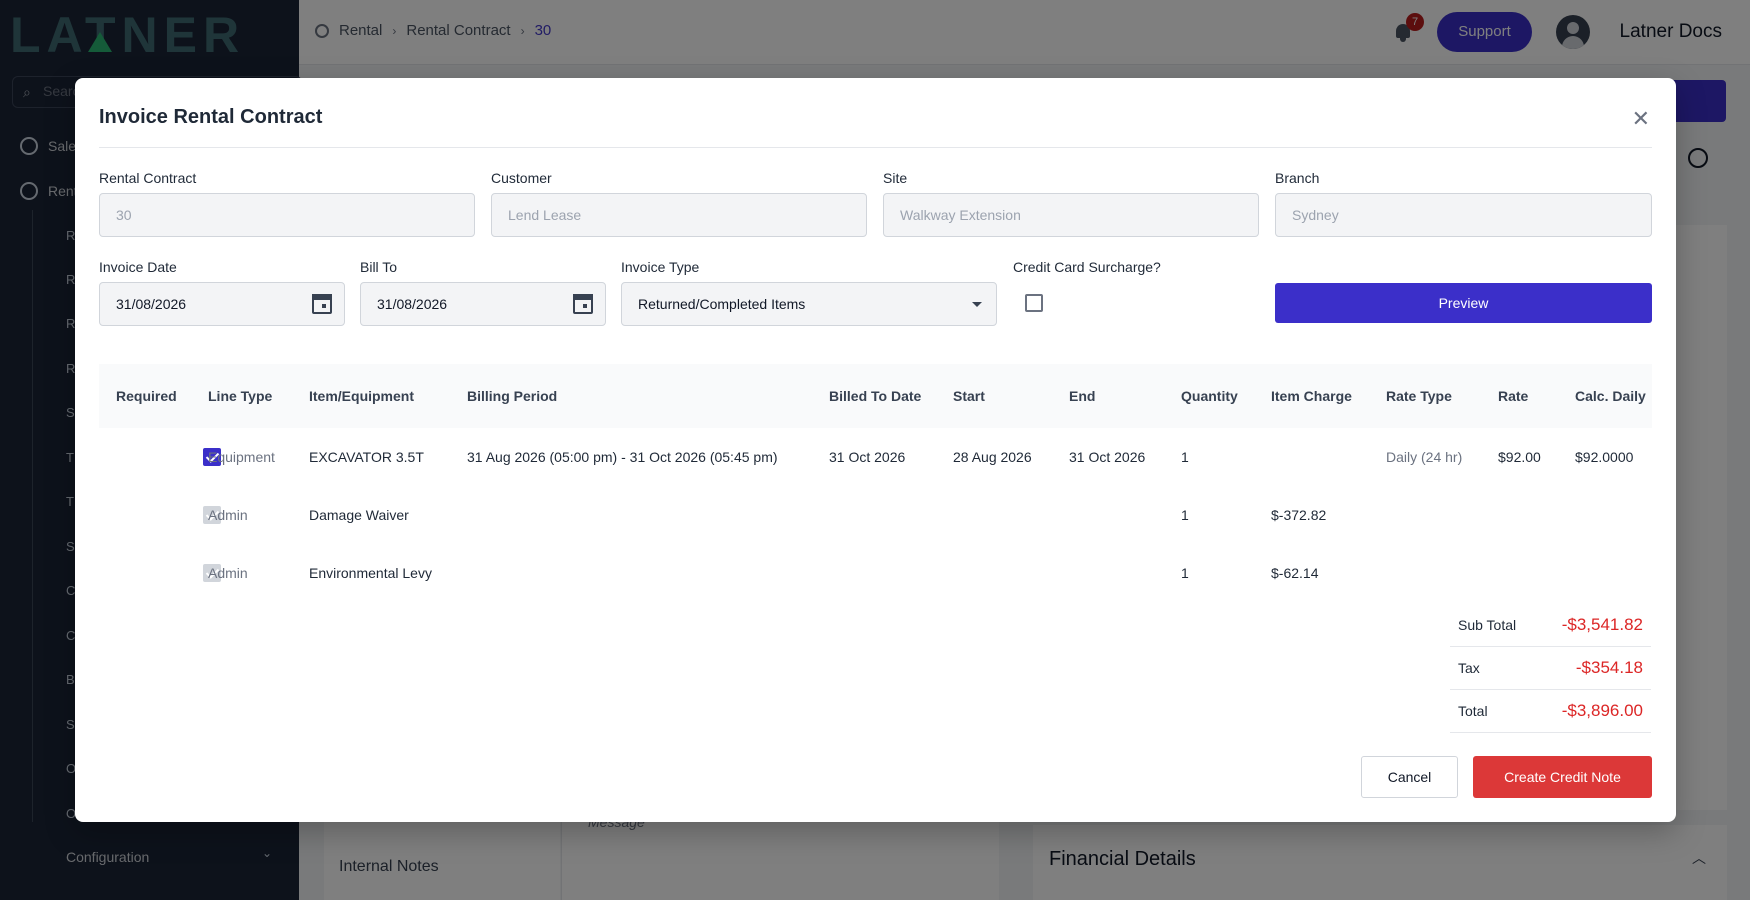  What do you see at coordinates (483, 304) in the screenshot?
I see `bill-to-field: 31/08/2026` at bounding box center [483, 304].